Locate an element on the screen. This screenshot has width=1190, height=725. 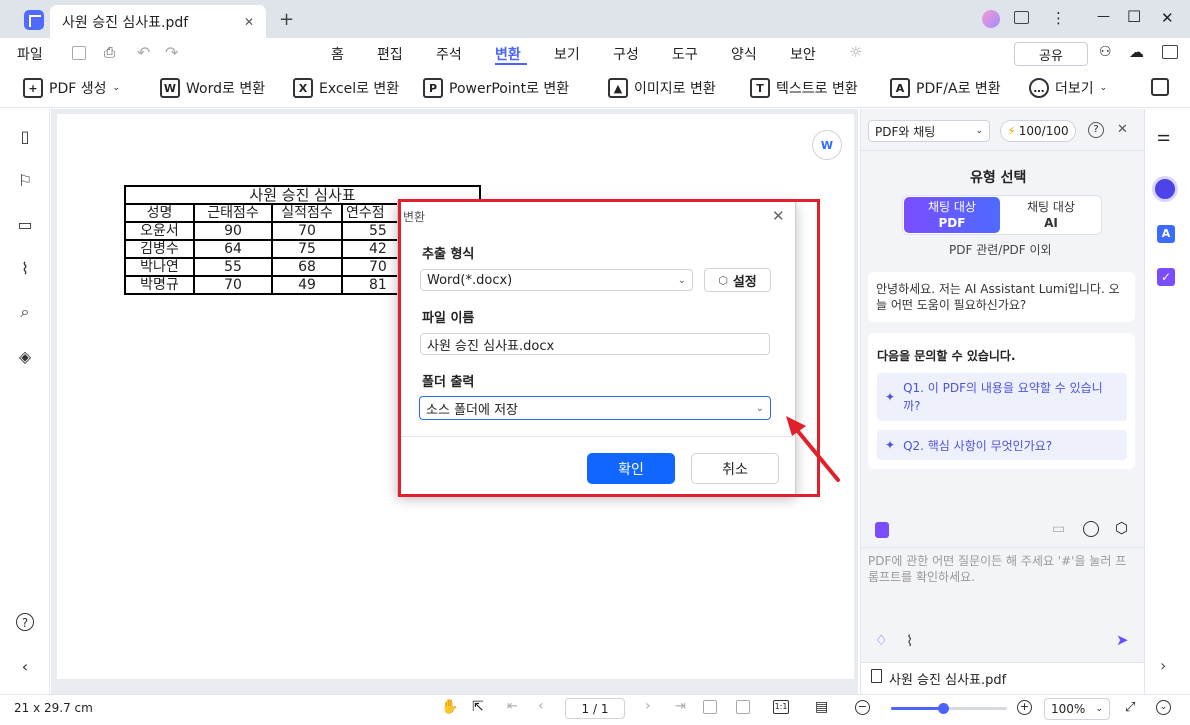
prompt-book-icon is located at coordinates (882, 530).